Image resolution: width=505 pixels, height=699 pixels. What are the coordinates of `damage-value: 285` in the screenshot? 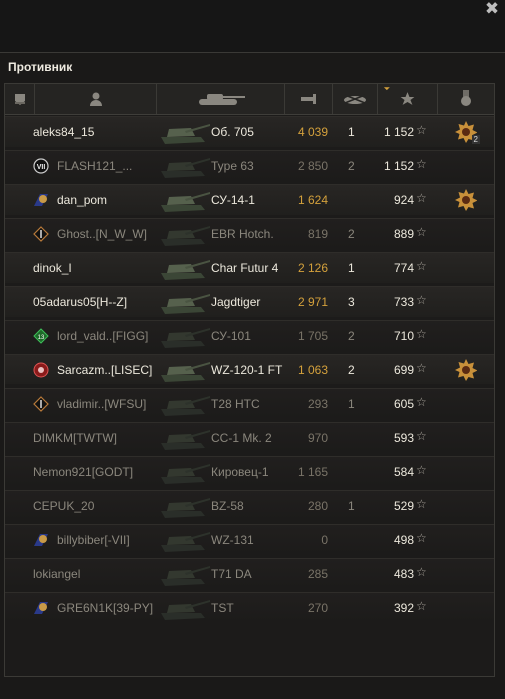 It's located at (317, 573).